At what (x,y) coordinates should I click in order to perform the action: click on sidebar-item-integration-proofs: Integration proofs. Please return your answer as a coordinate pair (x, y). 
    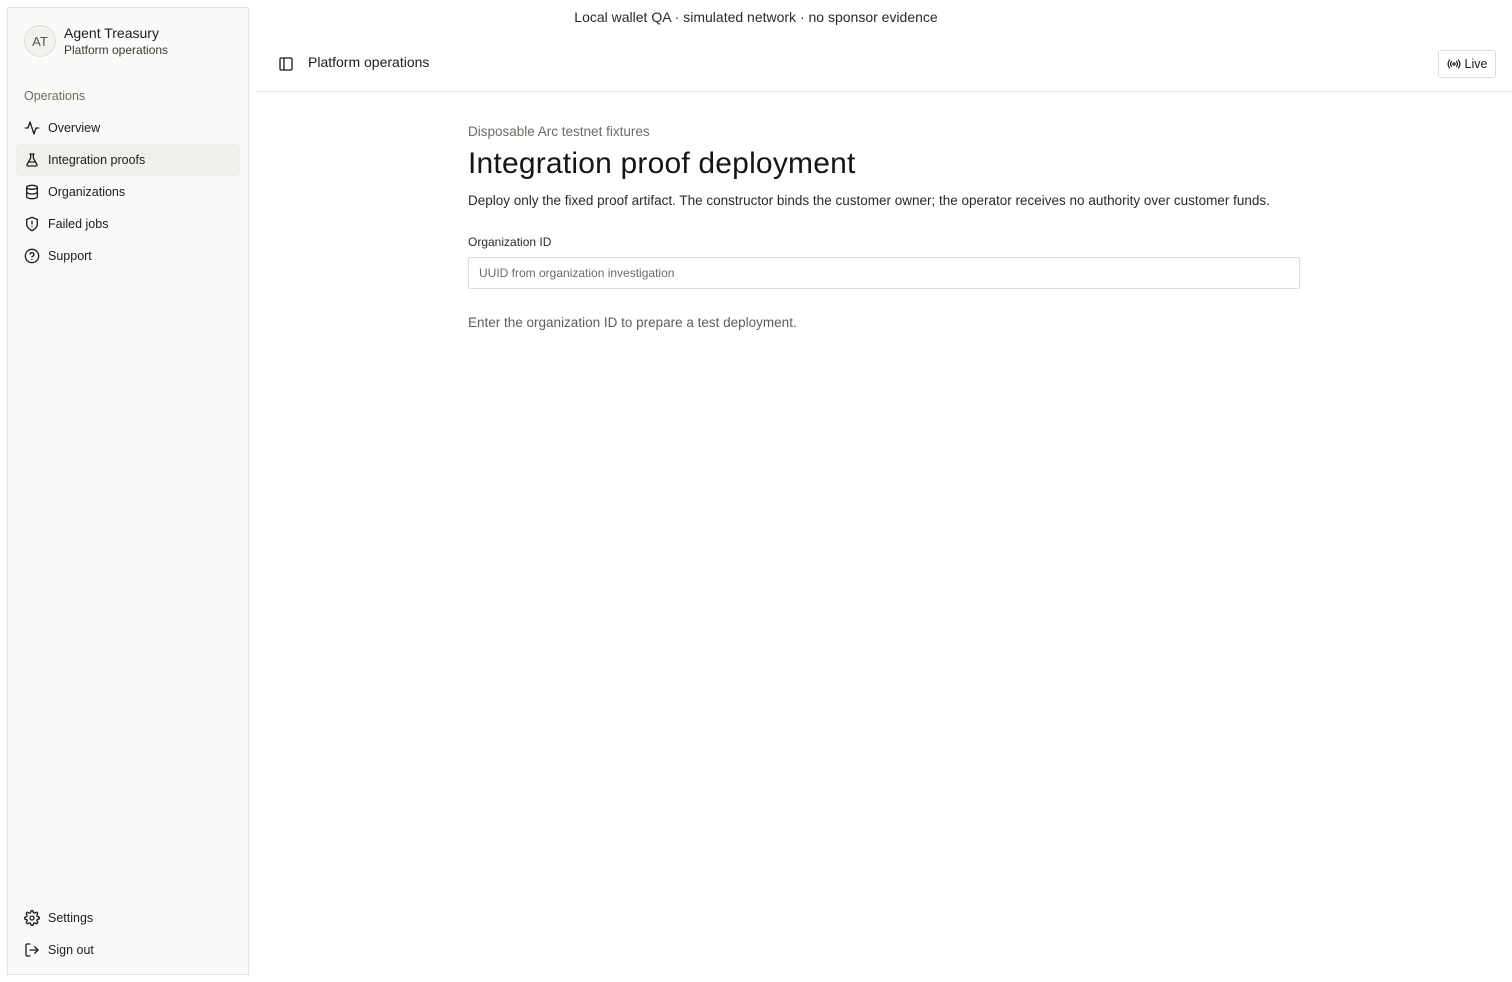
    Looking at the image, I should click on (128, 160).